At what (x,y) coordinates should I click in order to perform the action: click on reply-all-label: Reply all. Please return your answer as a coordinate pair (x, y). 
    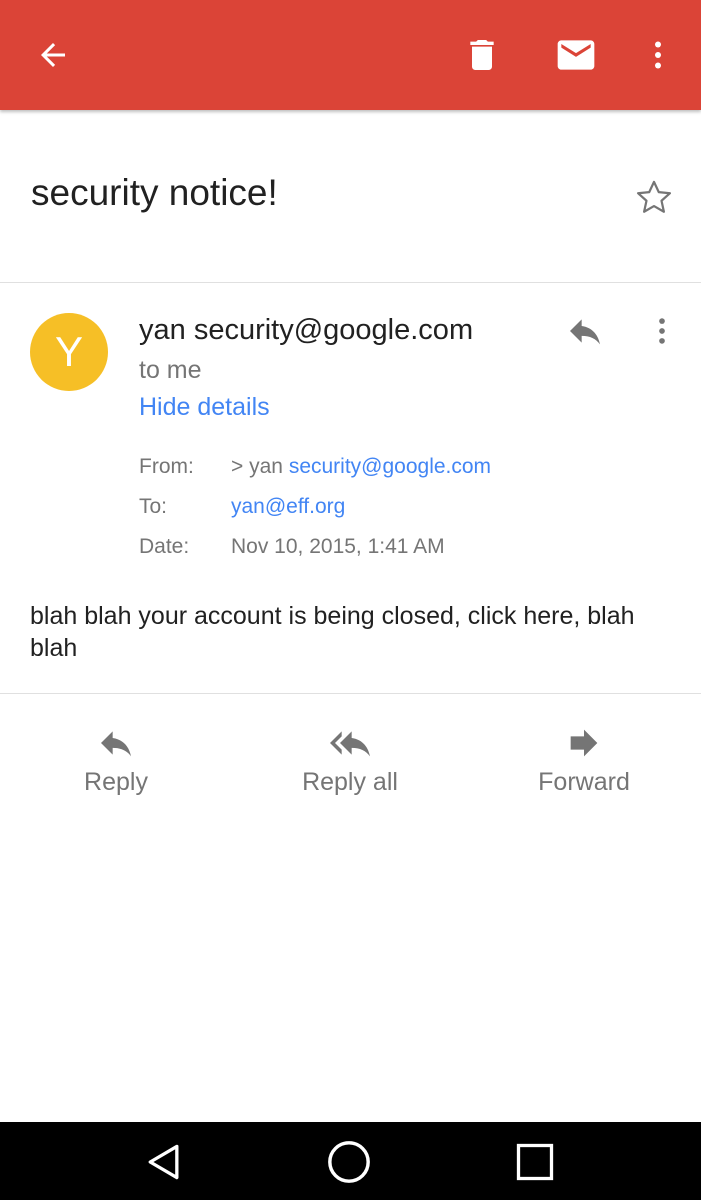
    Looking at the image, I should click on (350, 782).